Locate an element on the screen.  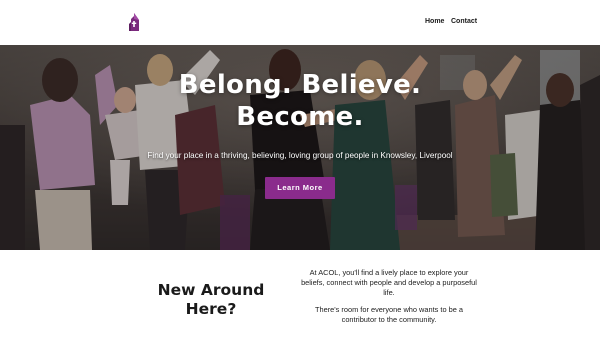
site-header: Home Contact is located at coordinates (300, 22).